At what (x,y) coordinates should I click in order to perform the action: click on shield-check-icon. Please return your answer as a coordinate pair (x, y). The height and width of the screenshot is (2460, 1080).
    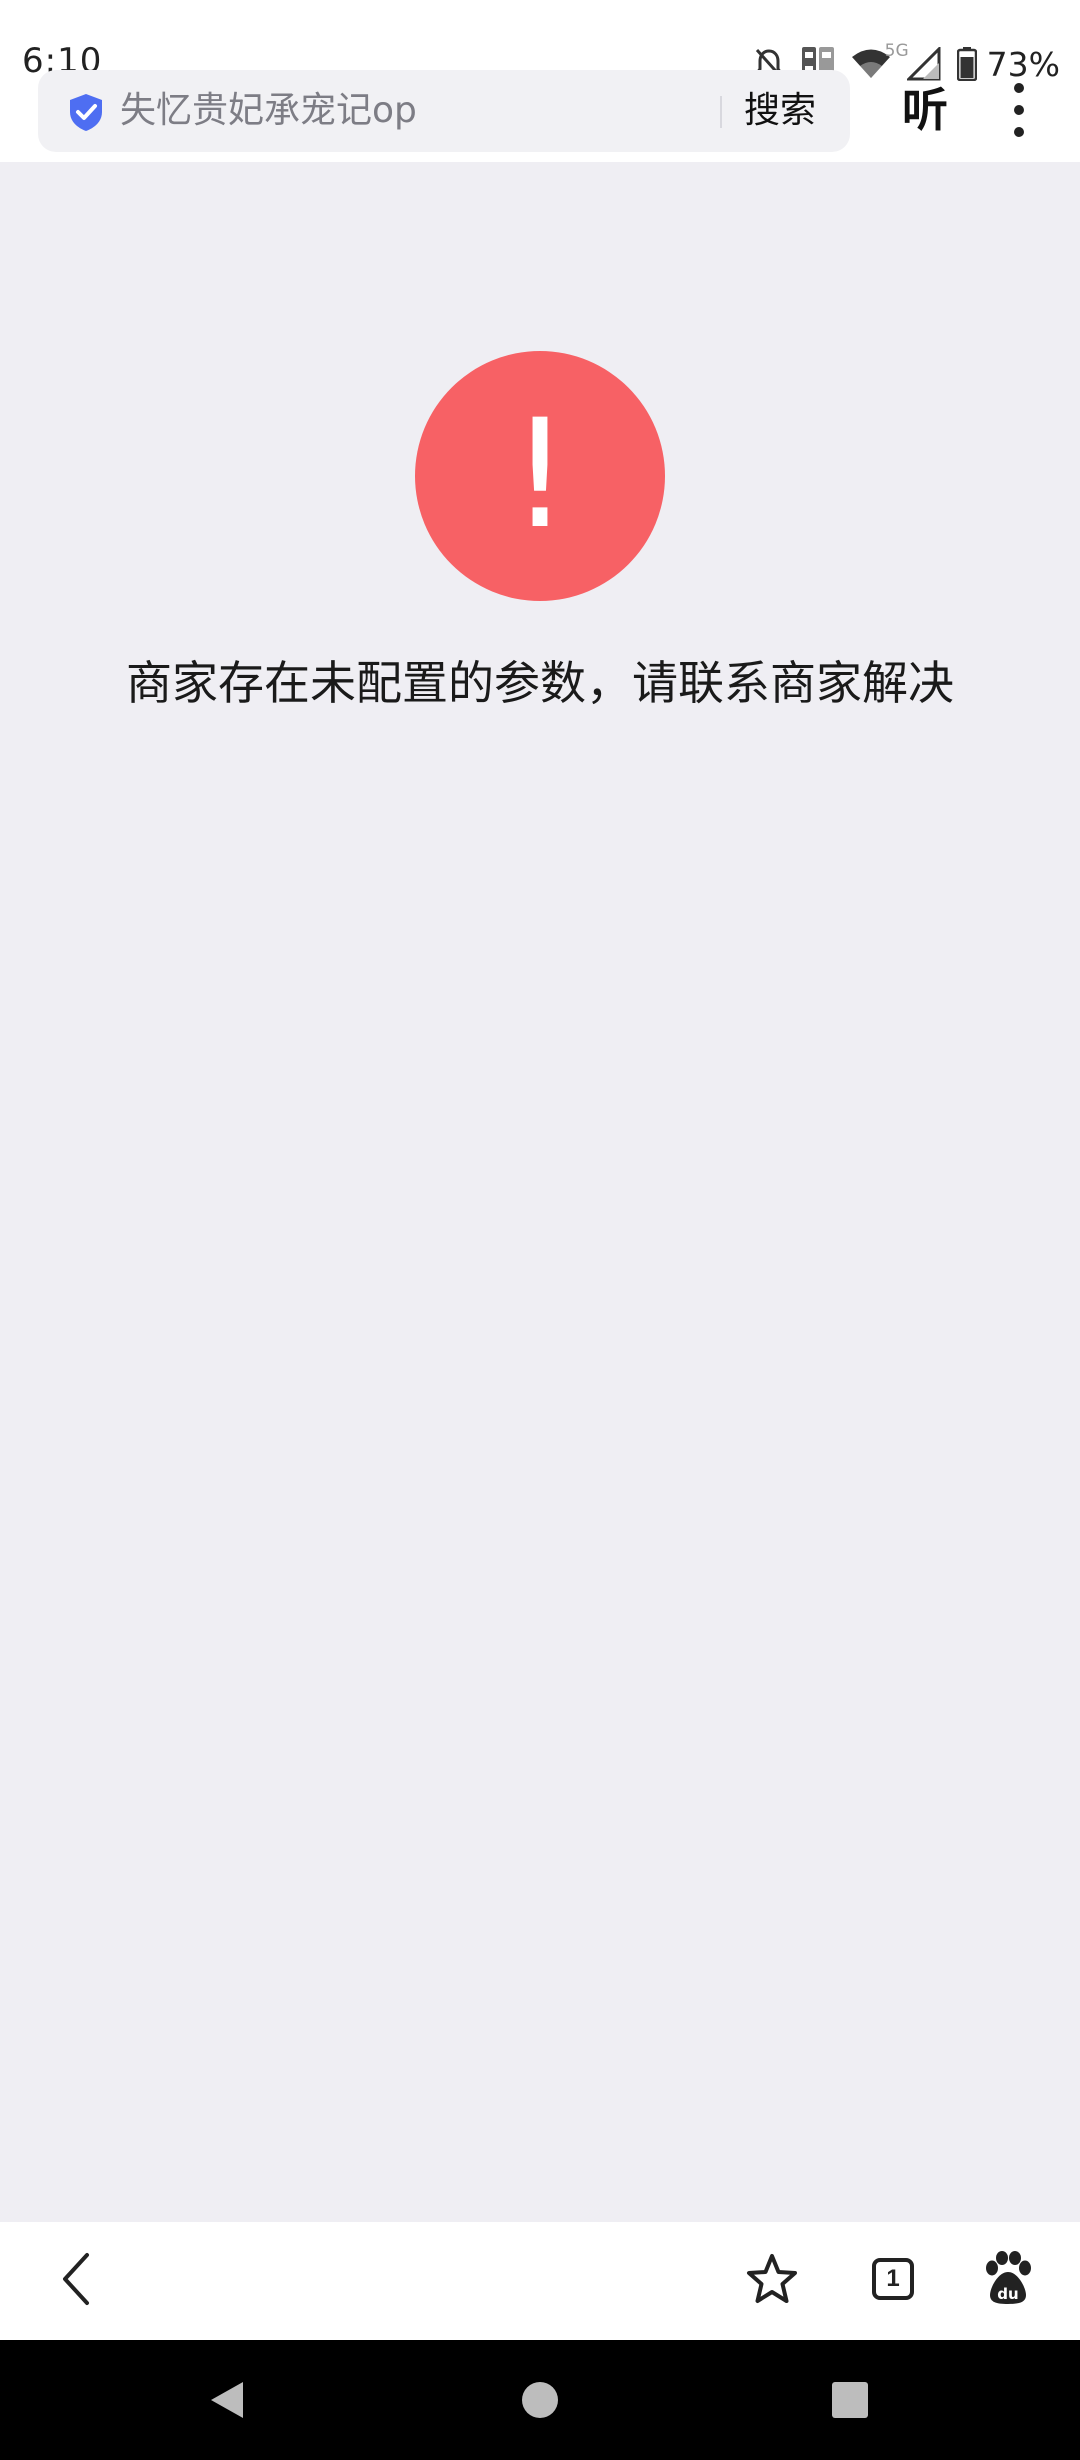
    Looking at the image, I should click on (86, 112).